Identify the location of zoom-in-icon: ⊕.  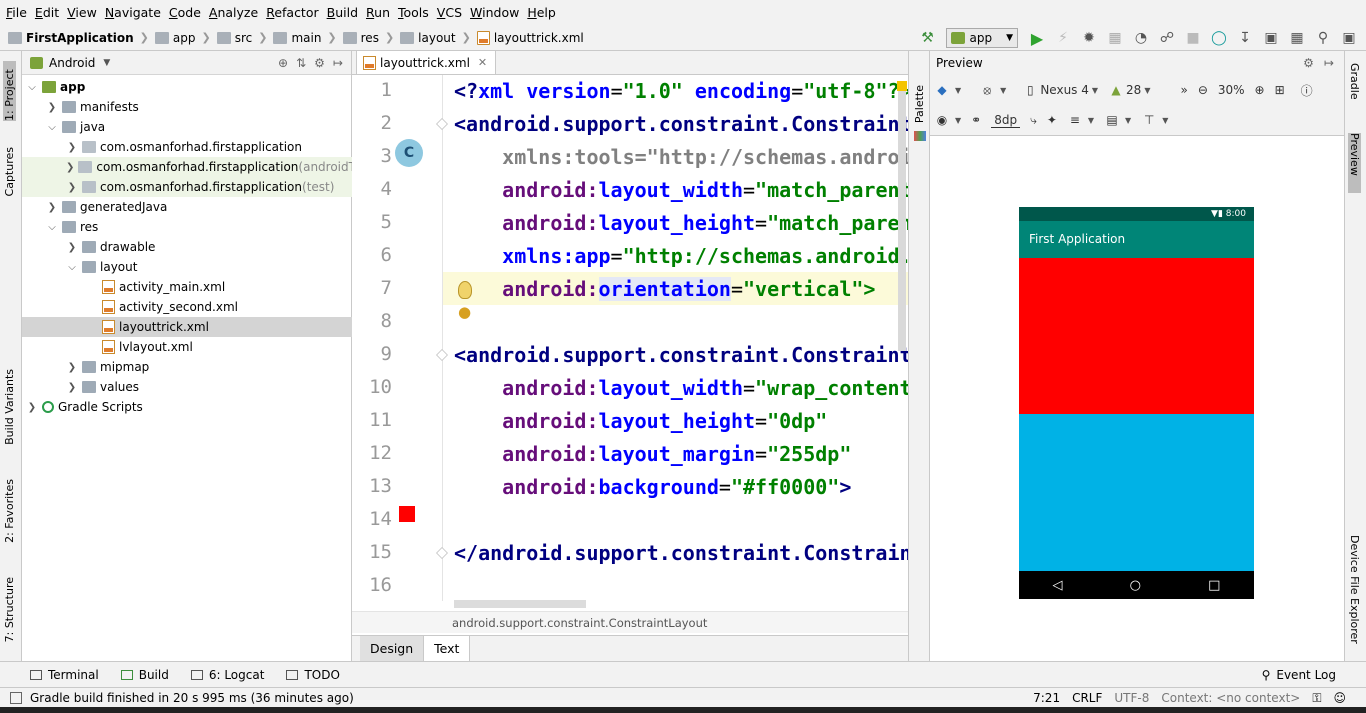
(1260, 90).